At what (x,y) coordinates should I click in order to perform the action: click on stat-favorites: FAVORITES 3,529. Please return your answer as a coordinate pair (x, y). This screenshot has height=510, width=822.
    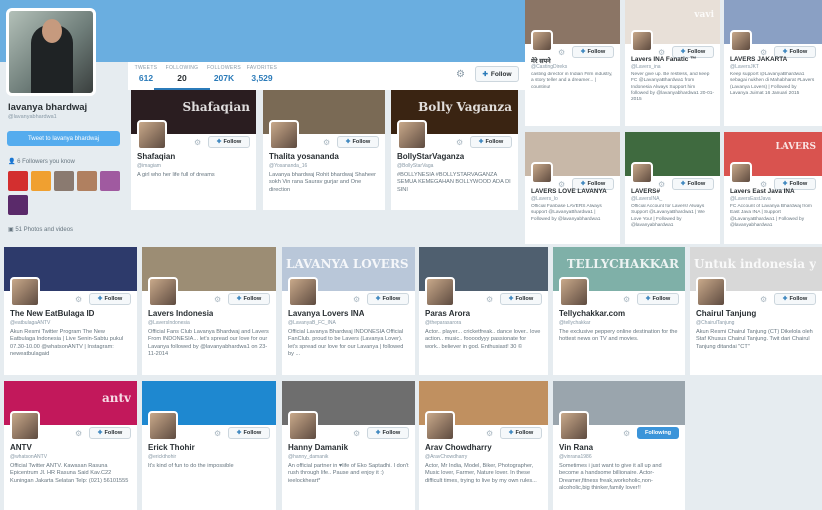
    Looking at the image, I should click on (262, 74).